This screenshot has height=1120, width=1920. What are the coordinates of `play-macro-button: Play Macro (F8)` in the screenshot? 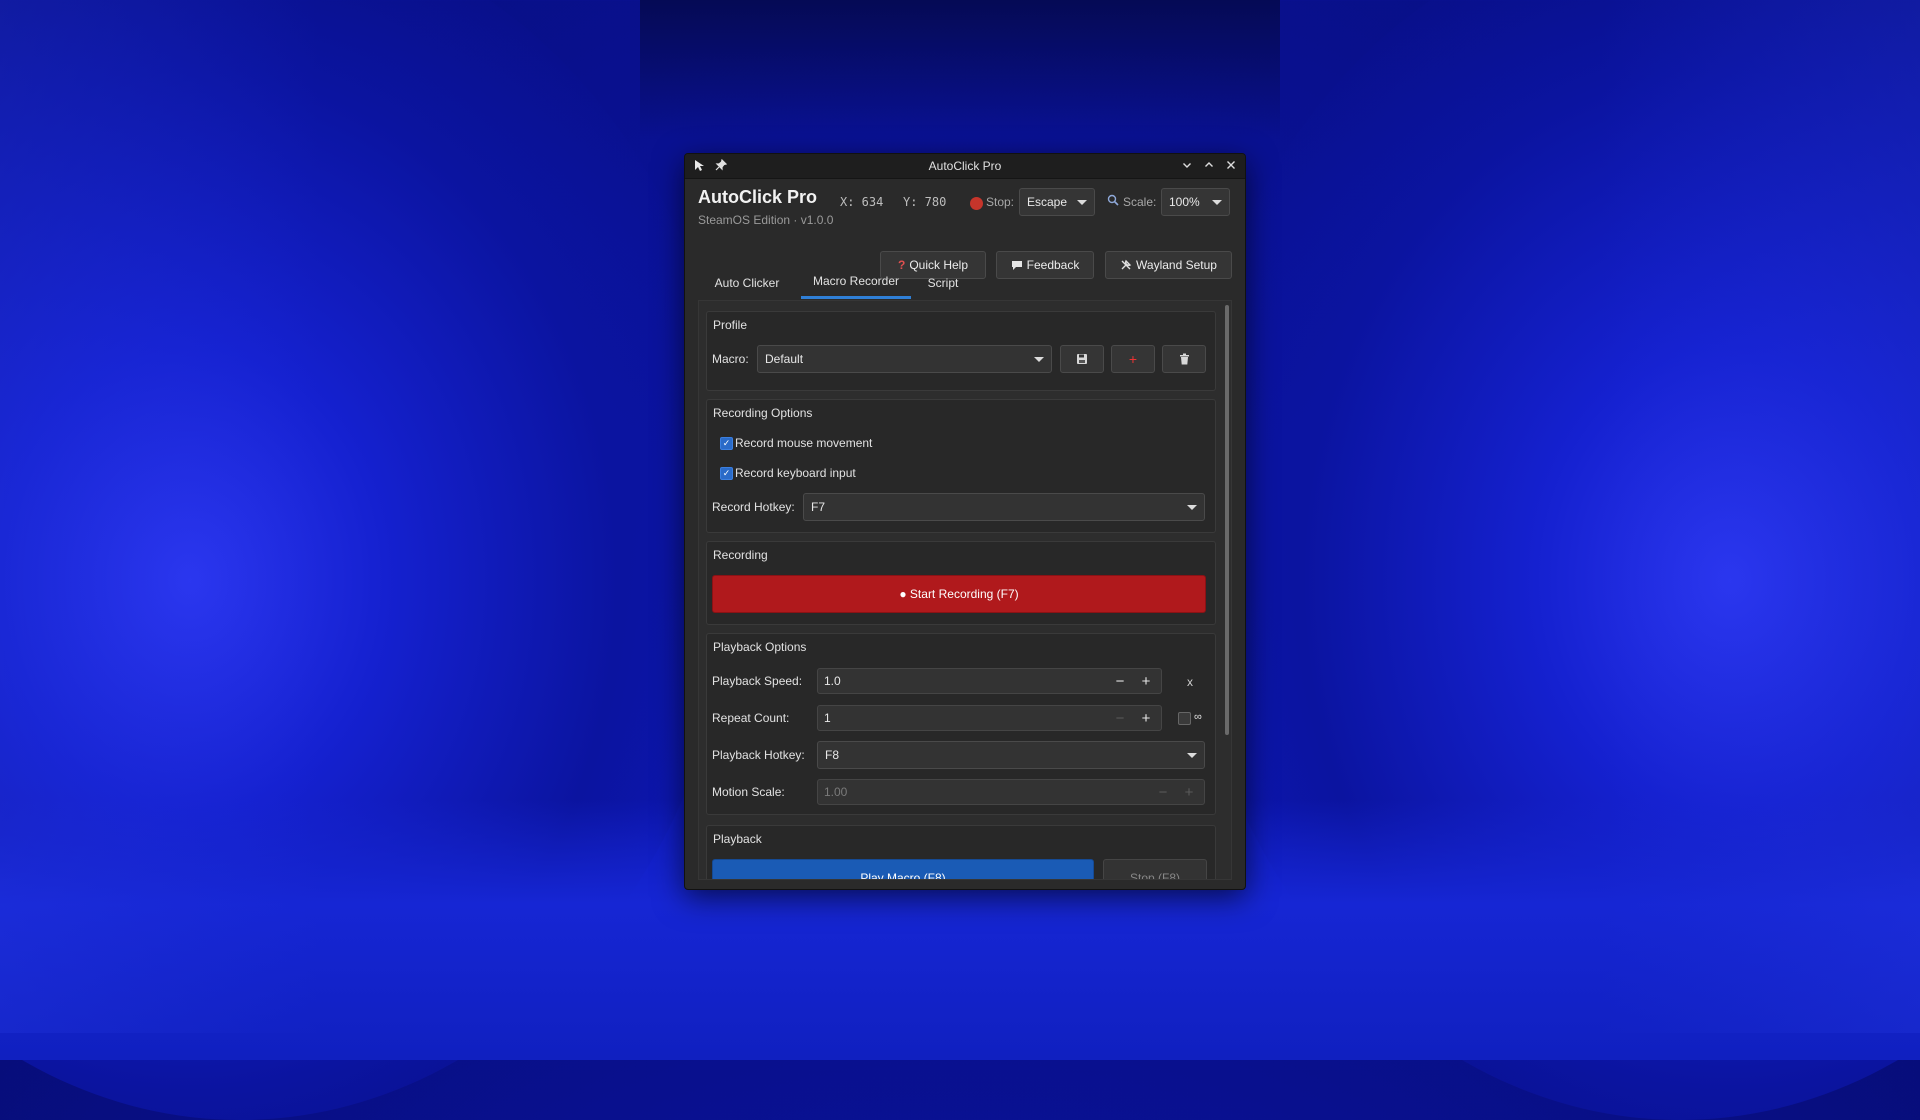 It's located at (903, 869).